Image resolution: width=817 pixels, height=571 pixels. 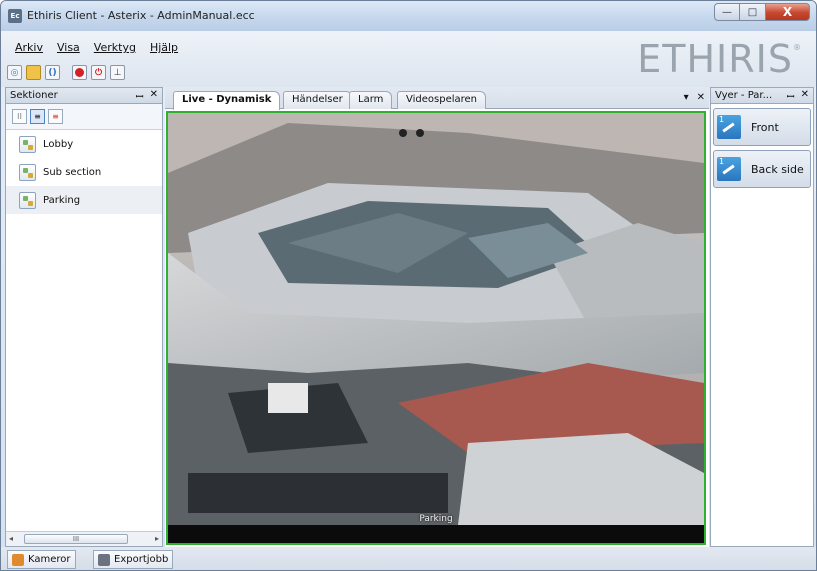 I want to click on views-panel-header: Vyer - Par... ꟷ ✕, so click(x=762, y=96).